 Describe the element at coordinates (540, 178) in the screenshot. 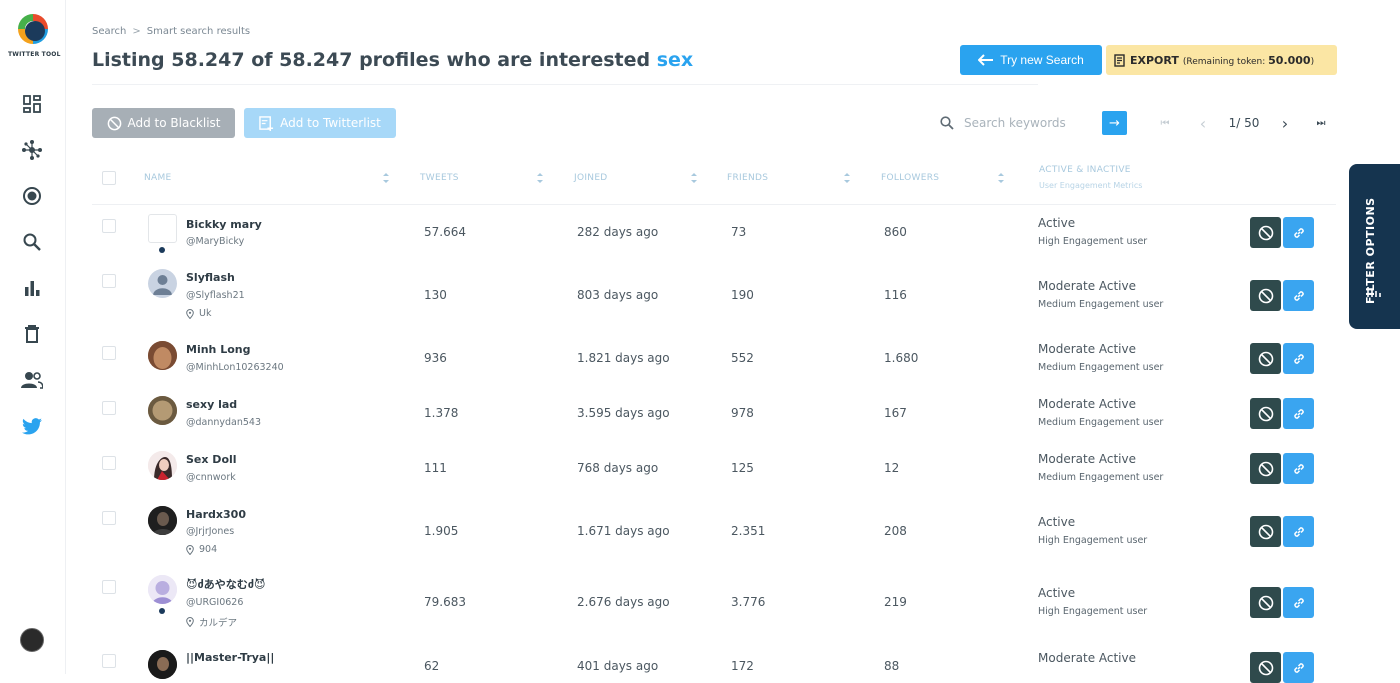

I see `sort-tweets-icon` at that location.